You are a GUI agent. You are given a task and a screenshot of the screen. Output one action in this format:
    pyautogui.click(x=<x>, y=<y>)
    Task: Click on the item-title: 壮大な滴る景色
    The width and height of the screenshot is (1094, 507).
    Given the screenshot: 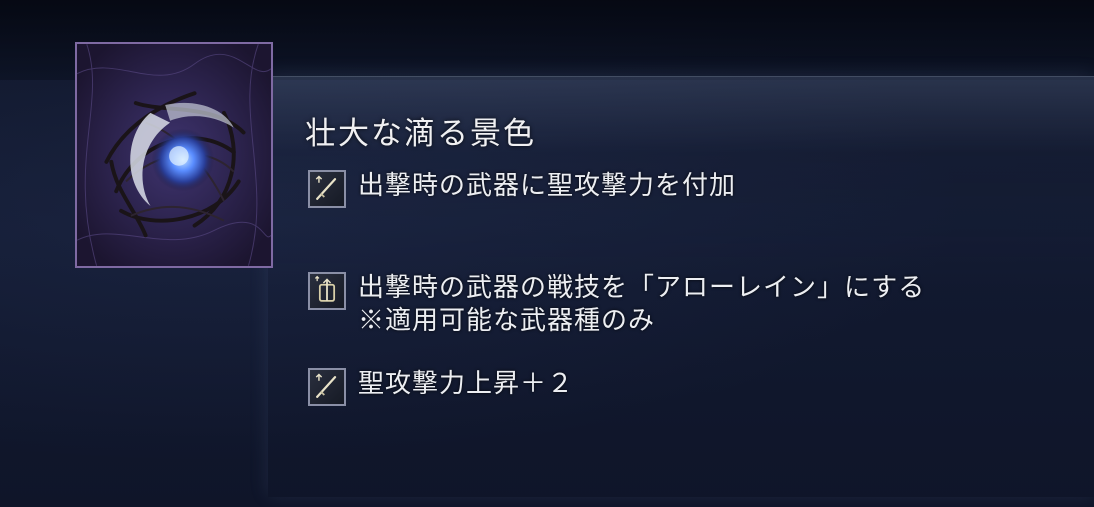 What is the action you would take?
    pyautogui.click(x=420, y=134)
    